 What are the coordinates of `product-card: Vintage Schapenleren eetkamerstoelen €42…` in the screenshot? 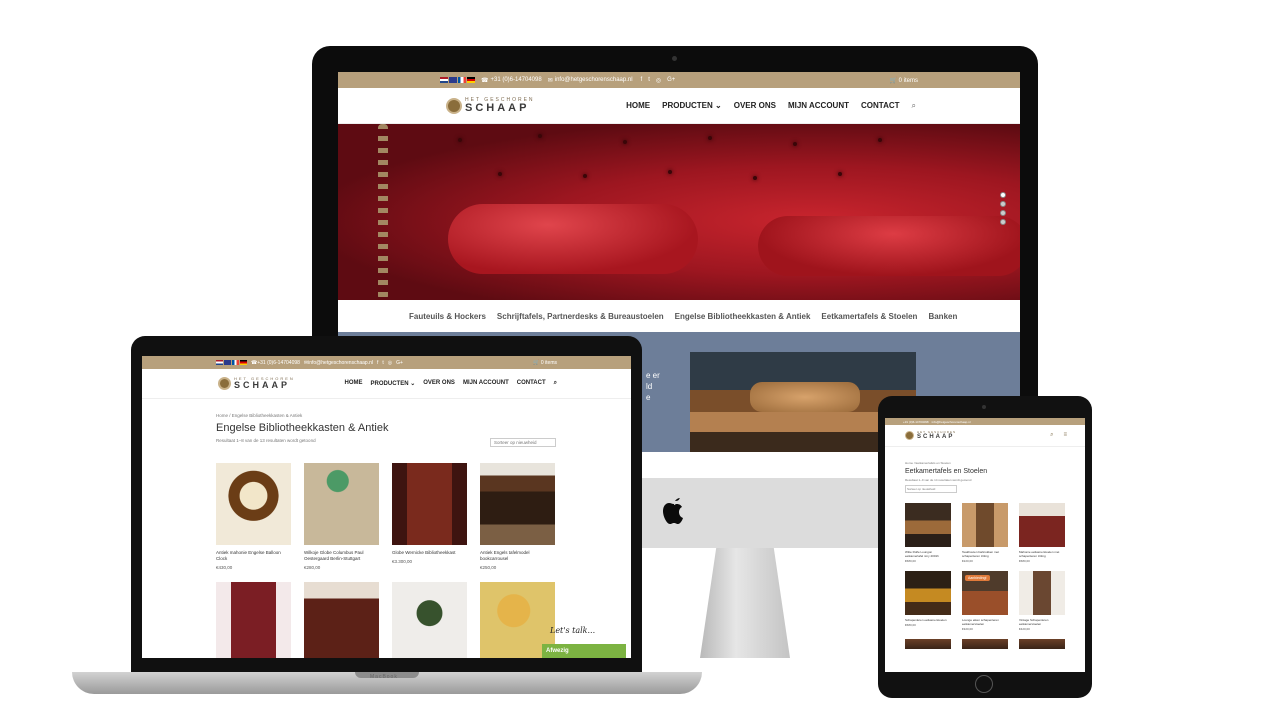 It's located at (1042, 601).